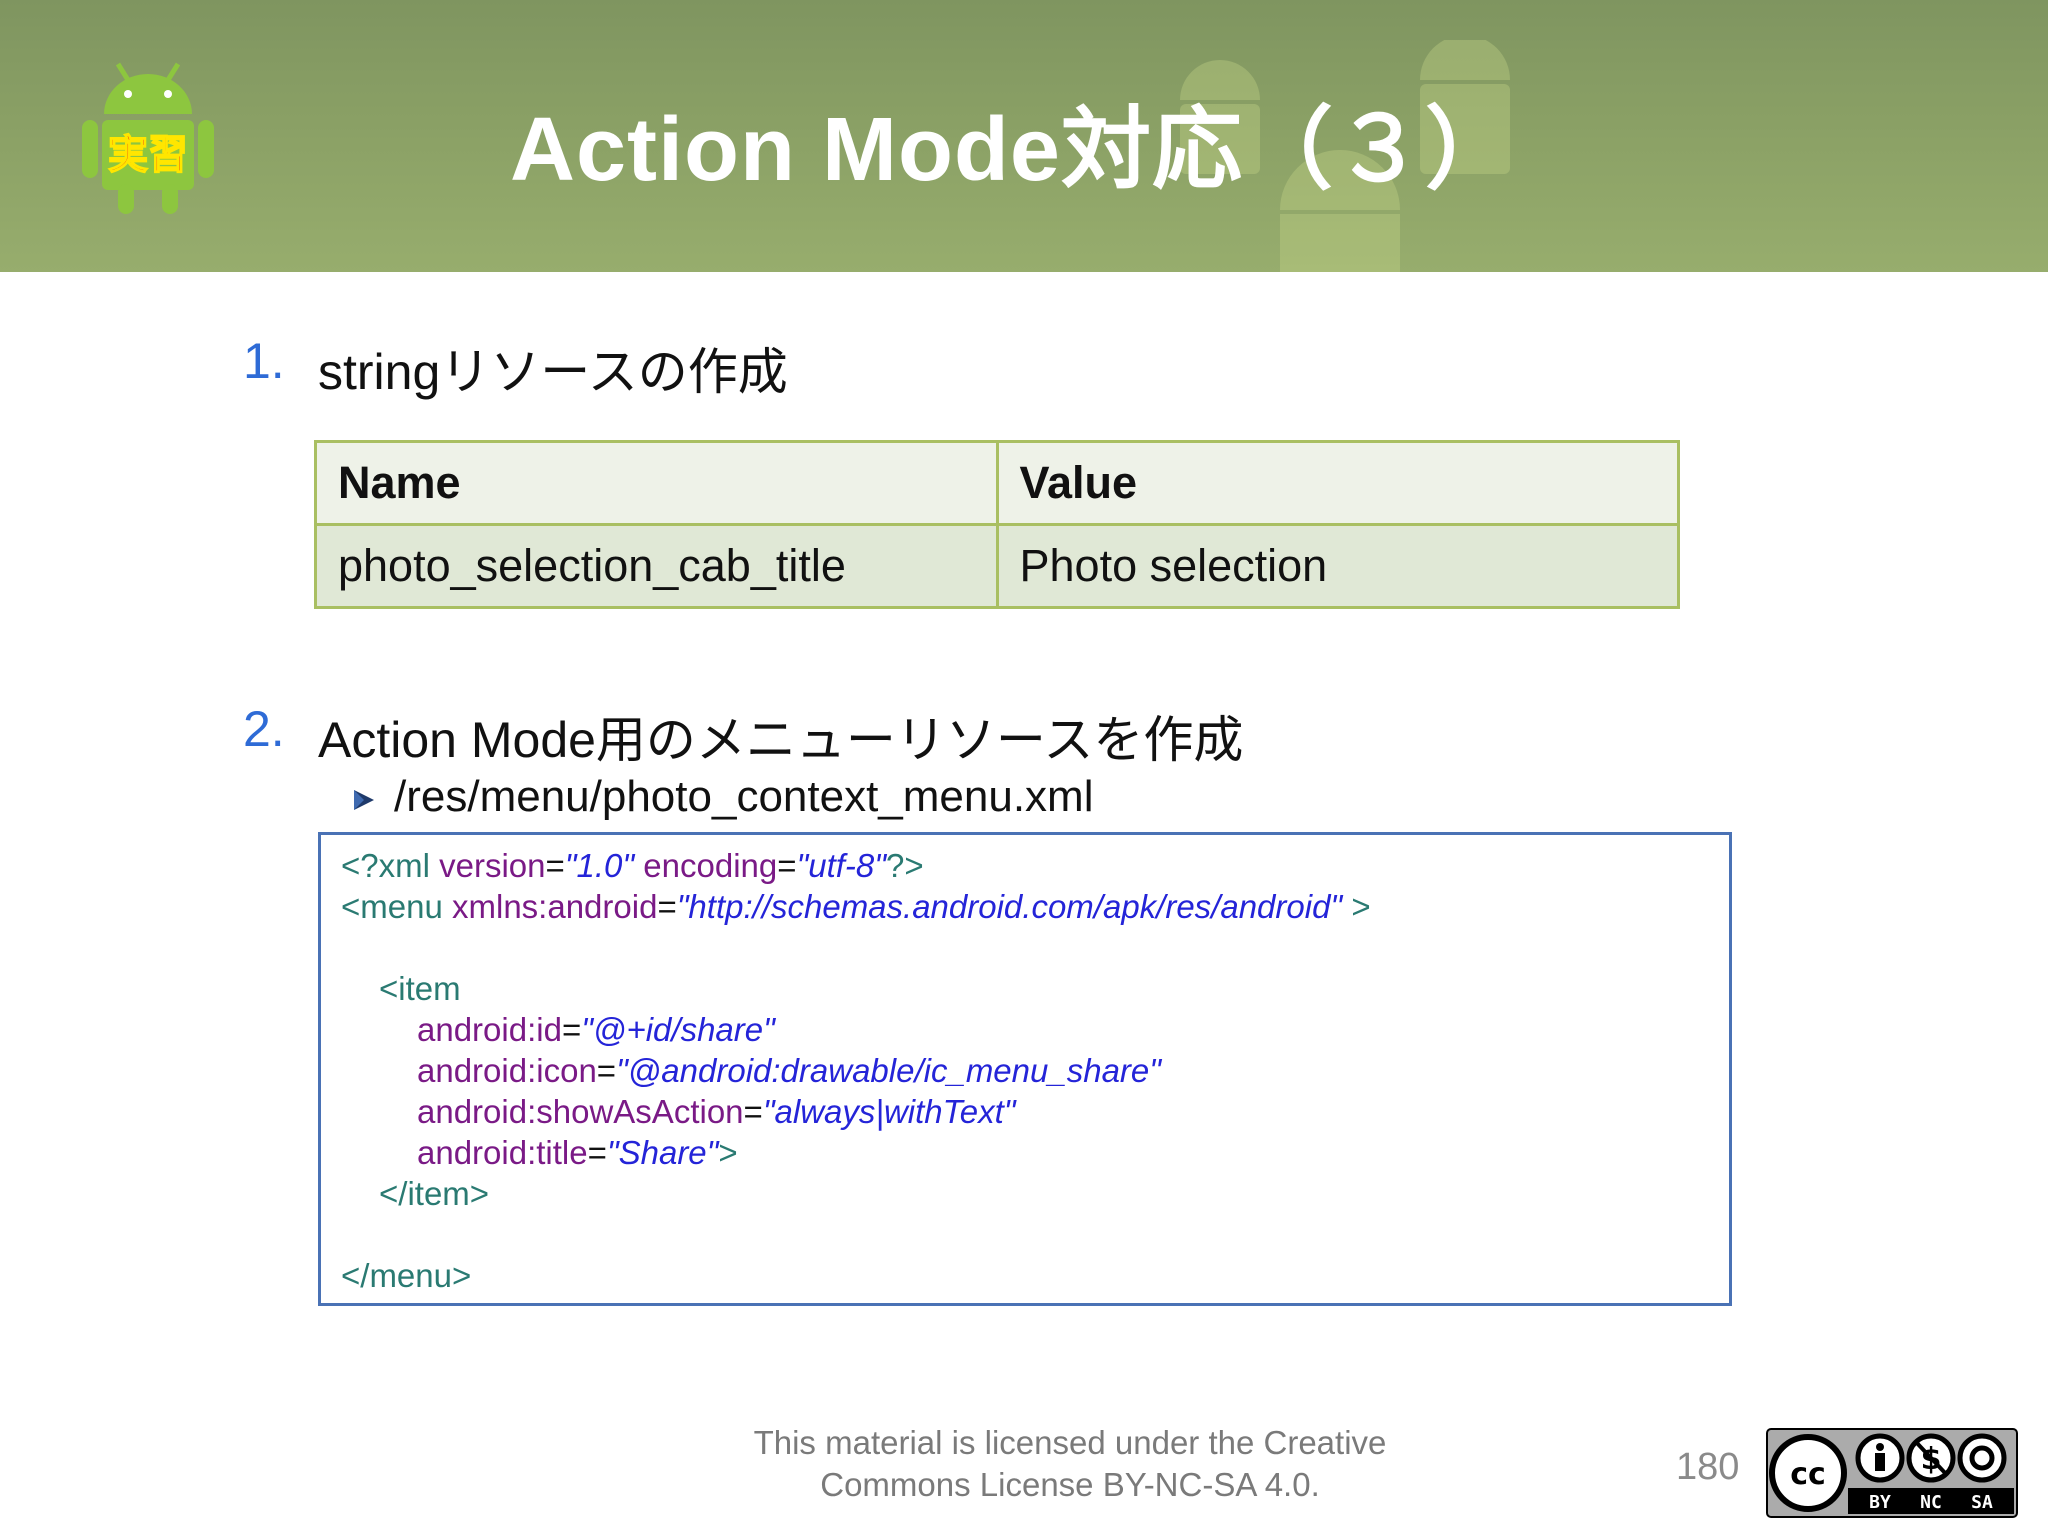 This screenshot has height=1536, width=2048. What do you see at coordinates (1808, 1474) in the screenshot?
I see `svg-text: cc` at bounding box center [1808, 1474].